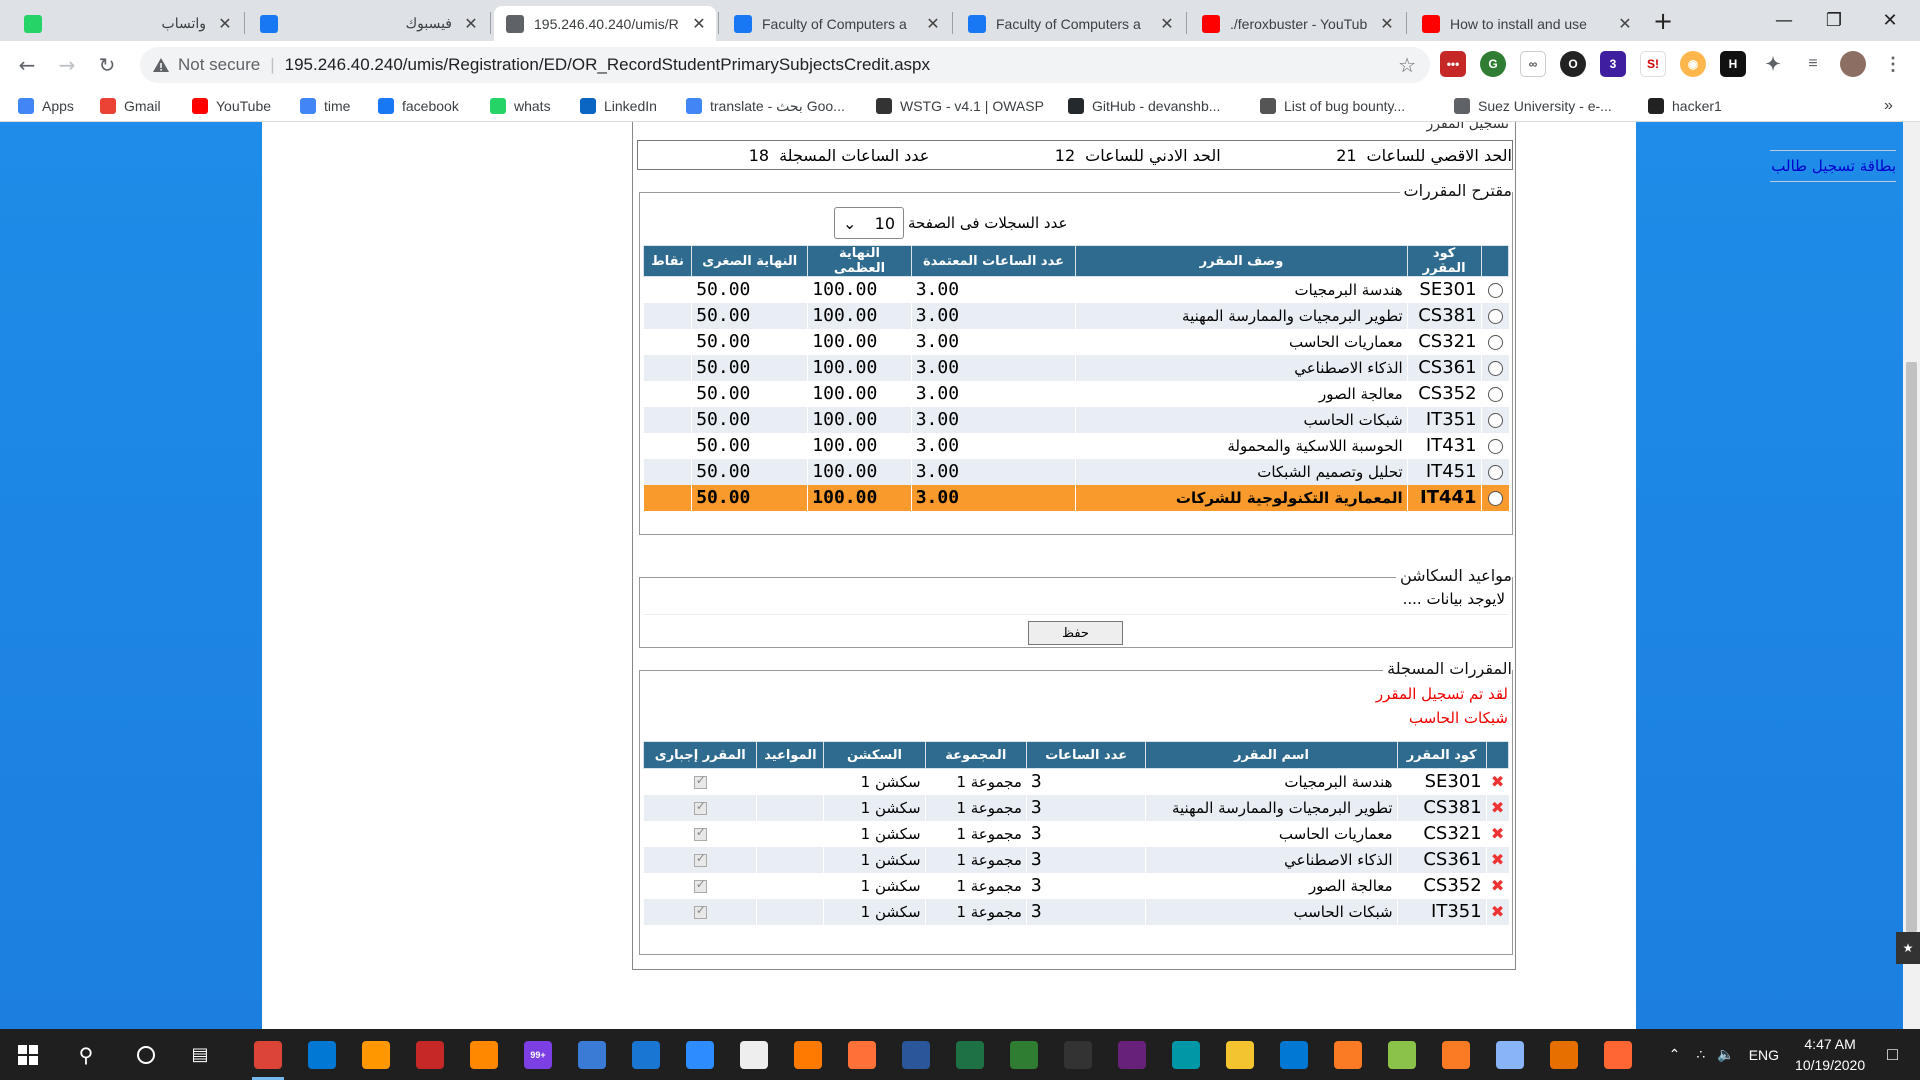 This screenshot has width=1920, height=1080. I want to click on extension-links-icon: ∞, so click(1533, 64).